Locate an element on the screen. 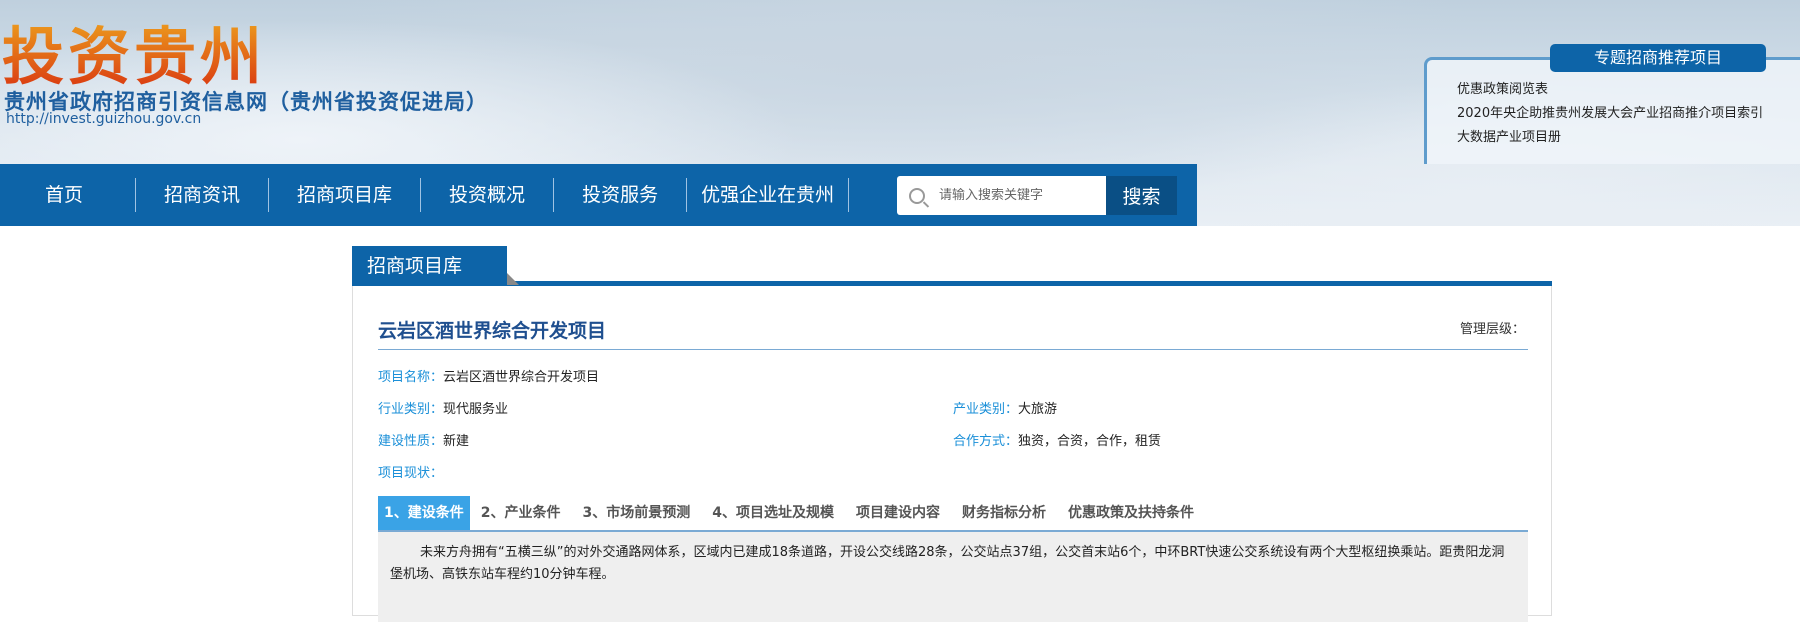  panel-tab: 招商项目库 is located at coordinates (435, 265).